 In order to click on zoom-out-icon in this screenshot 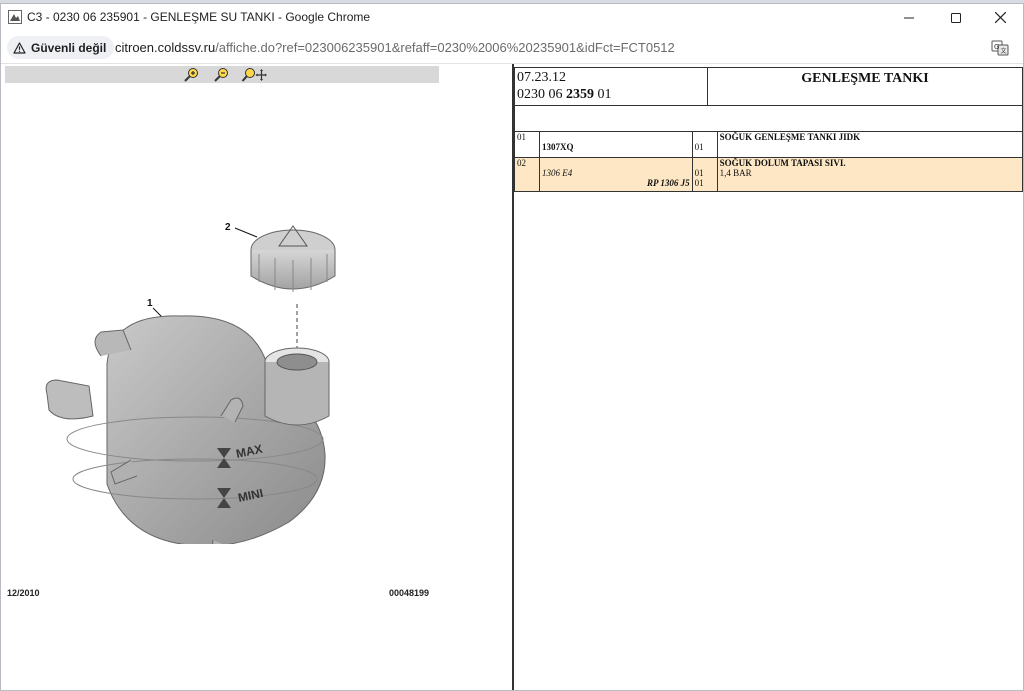, I will do `click(222, 75)`.